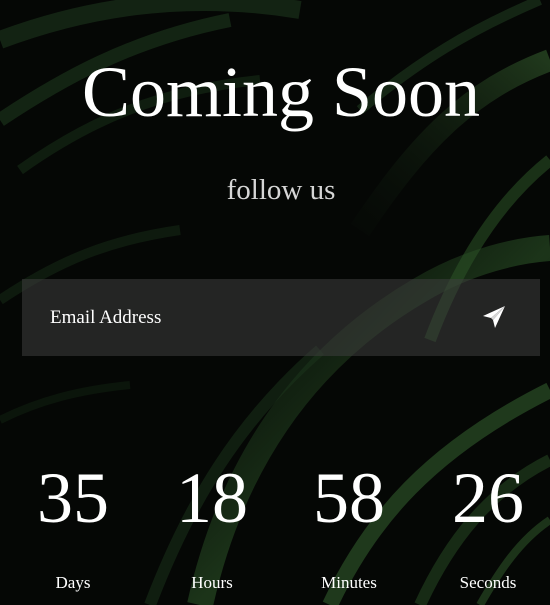 This screenshot has width=550, height=605. What do you see at coordinates (488, 498) in the screenshot?
I see `countdown-value: 26` at bounding box center [488, 498].